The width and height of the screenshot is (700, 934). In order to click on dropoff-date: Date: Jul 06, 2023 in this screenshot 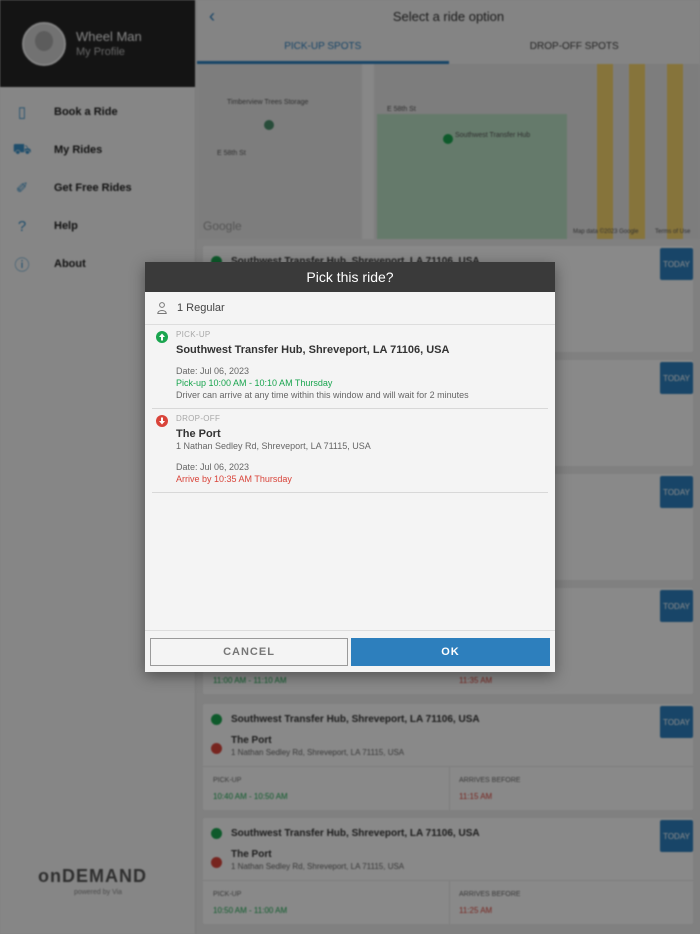, I will do `click(213, 467)`.